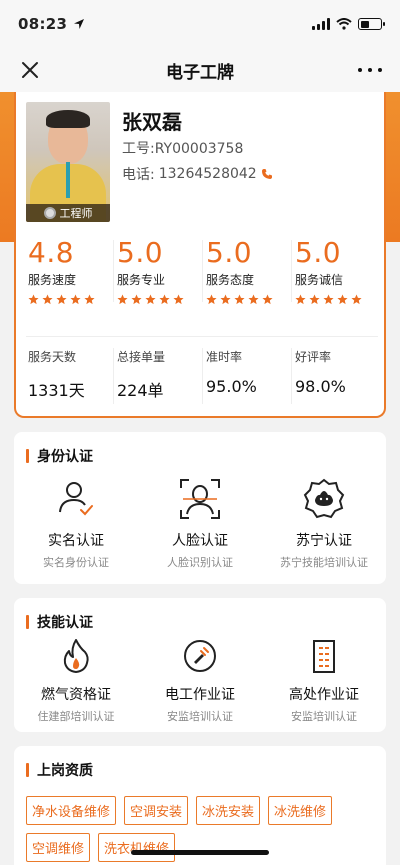 The image size is (400, 865). Describe the element at coordinates (43, 24) in the screenshot. I see `status-time: 08:23` at that location.